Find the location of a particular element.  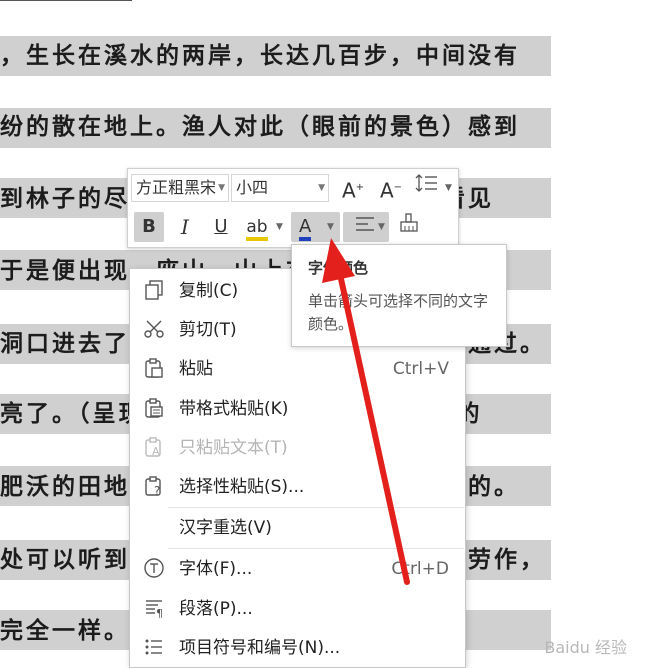

watermark: Baidu 经验 is located at coordinates (585, 647).